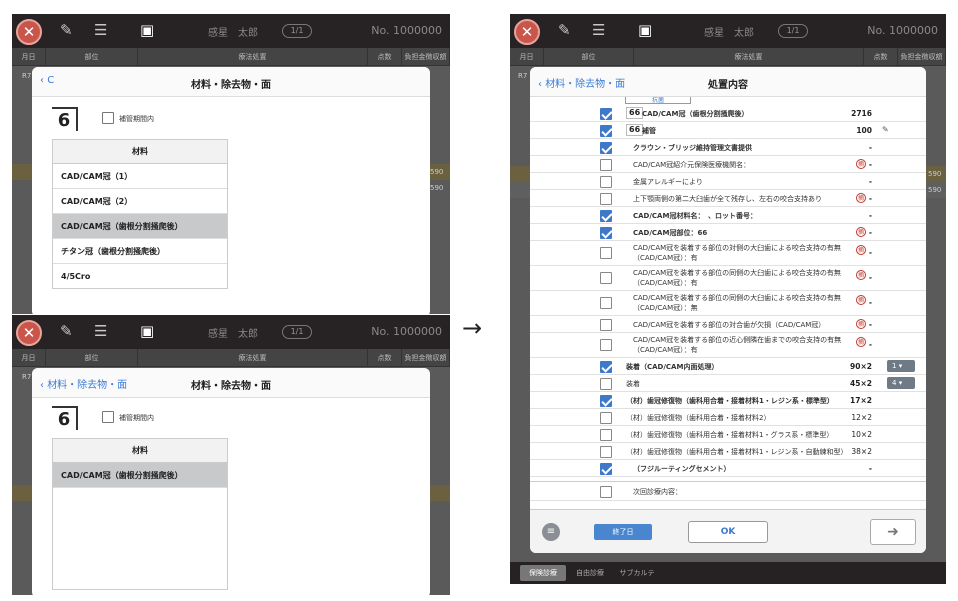 The height and width of the screenshot is (601, 958). Describe the element at coordinates (728, 198) in the screenshot. I see `treatment-row: 上下顎両側の第二大臼歯が全て残存し、左右の咬合支持あり 摘 -` at that location.